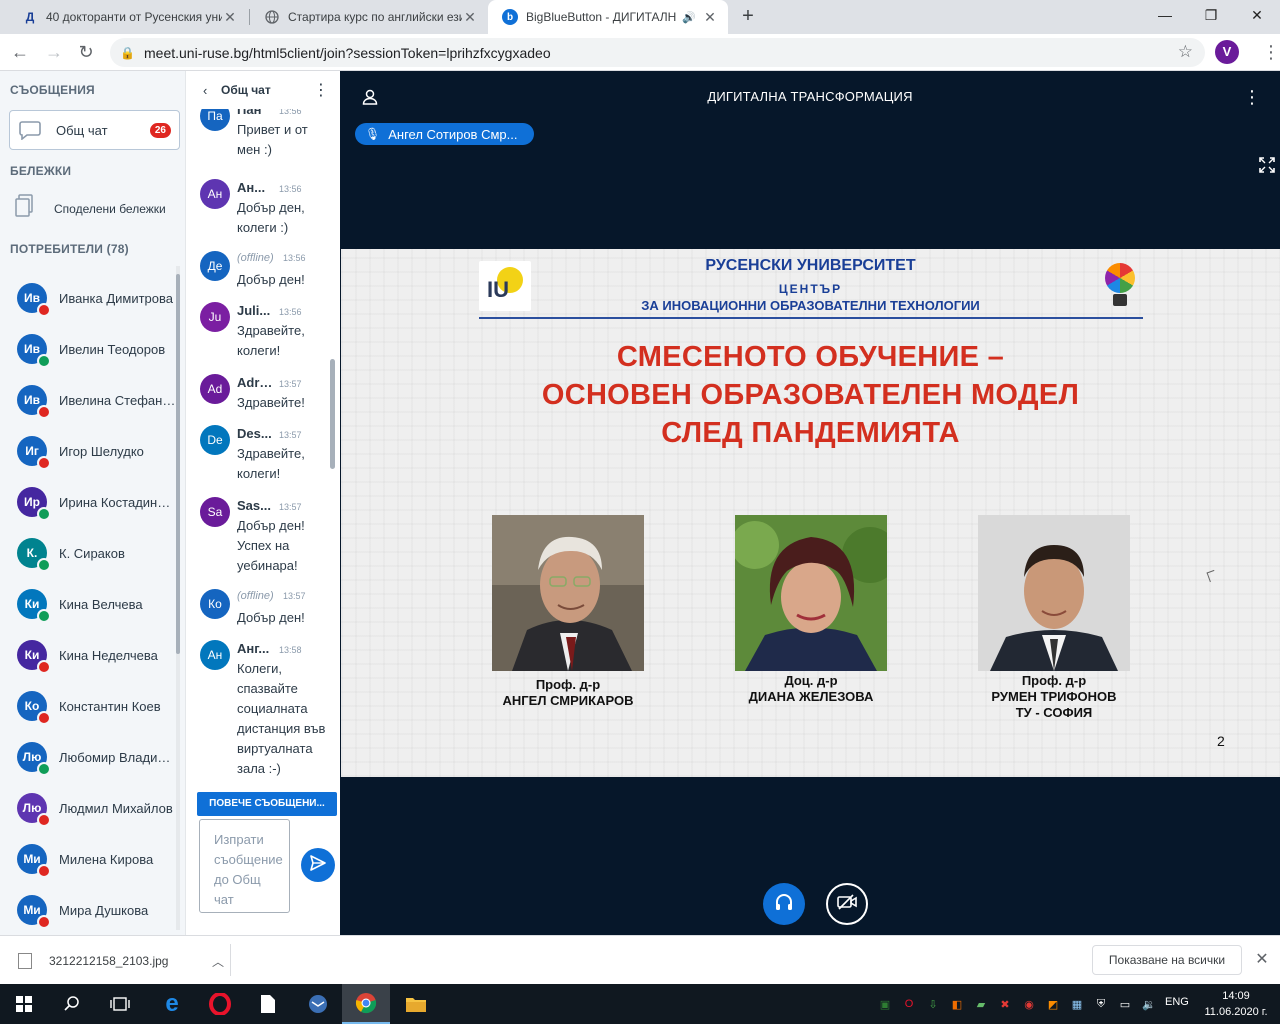 The image size is (1280, 1024). Describe the element at coordinates (294, 258) in the screenshot. I see `message-time: 13:56` at that location.